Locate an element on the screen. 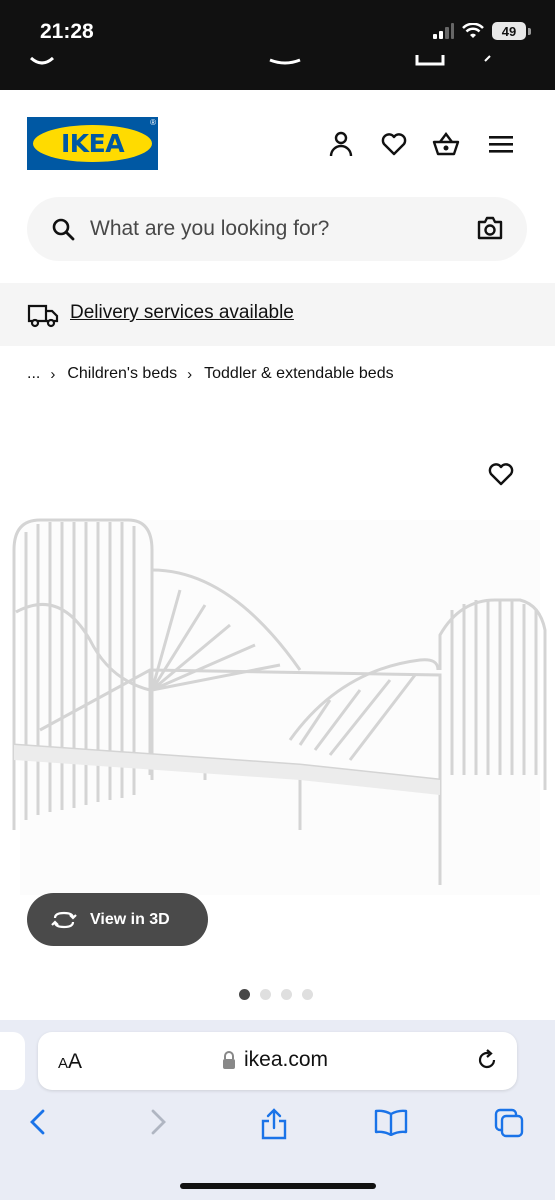 The height and width of the screenshot is (1200, 555). image-carousel-dots is located at coordinates (276, 994).